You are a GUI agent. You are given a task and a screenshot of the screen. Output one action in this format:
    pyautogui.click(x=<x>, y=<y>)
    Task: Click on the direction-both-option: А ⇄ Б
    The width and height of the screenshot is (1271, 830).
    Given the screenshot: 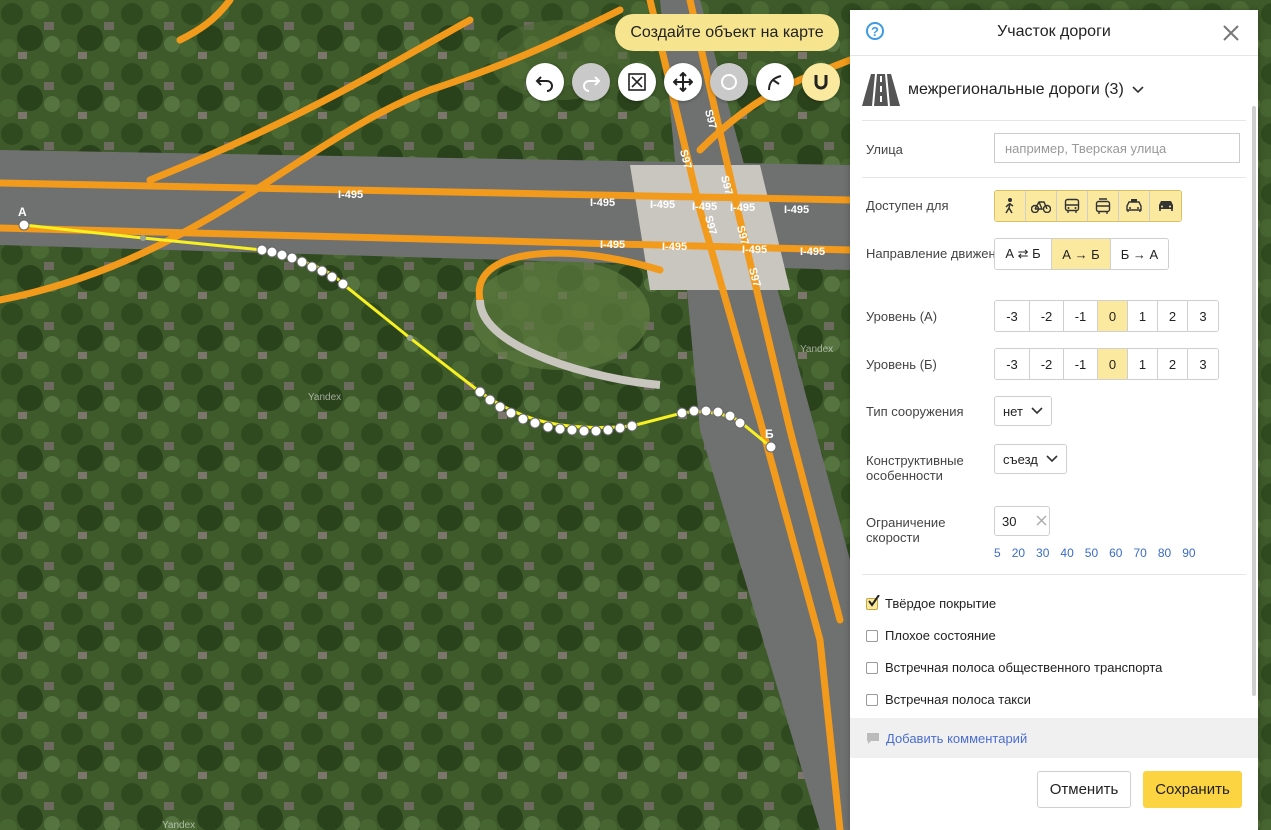 What is the action you would take?
    pyautogui.click(x=1023, y=254)
    